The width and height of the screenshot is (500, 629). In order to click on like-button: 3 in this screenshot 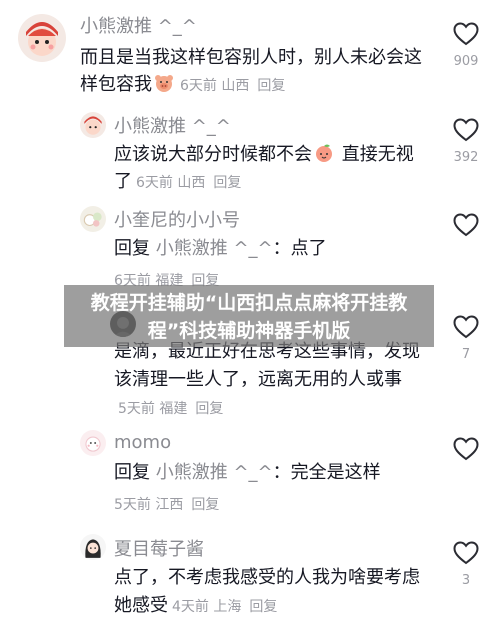, I will do `click(466, 565)`.